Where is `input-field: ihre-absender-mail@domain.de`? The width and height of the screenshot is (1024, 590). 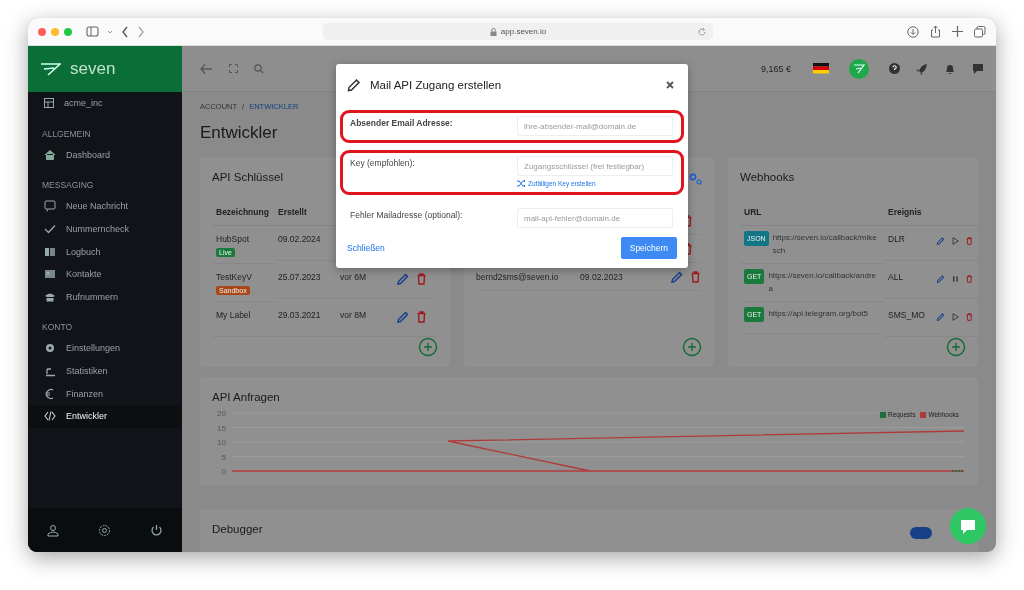 input-field: ihre-absender-mail@domain.de is located at coordinates (595, 126).